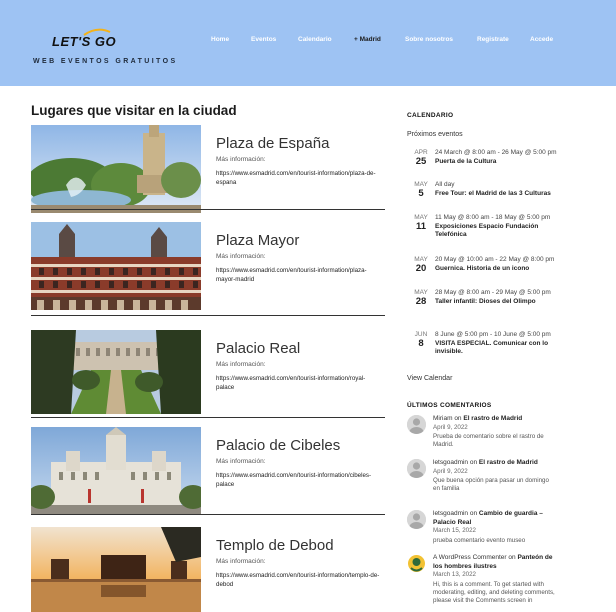 The height and width of the screenshot is (612, 616). Describe the element at coordinates (429, 39) in the screenshot. I see `nav-sobre-nosotros: Sobre nosotros` at that location.